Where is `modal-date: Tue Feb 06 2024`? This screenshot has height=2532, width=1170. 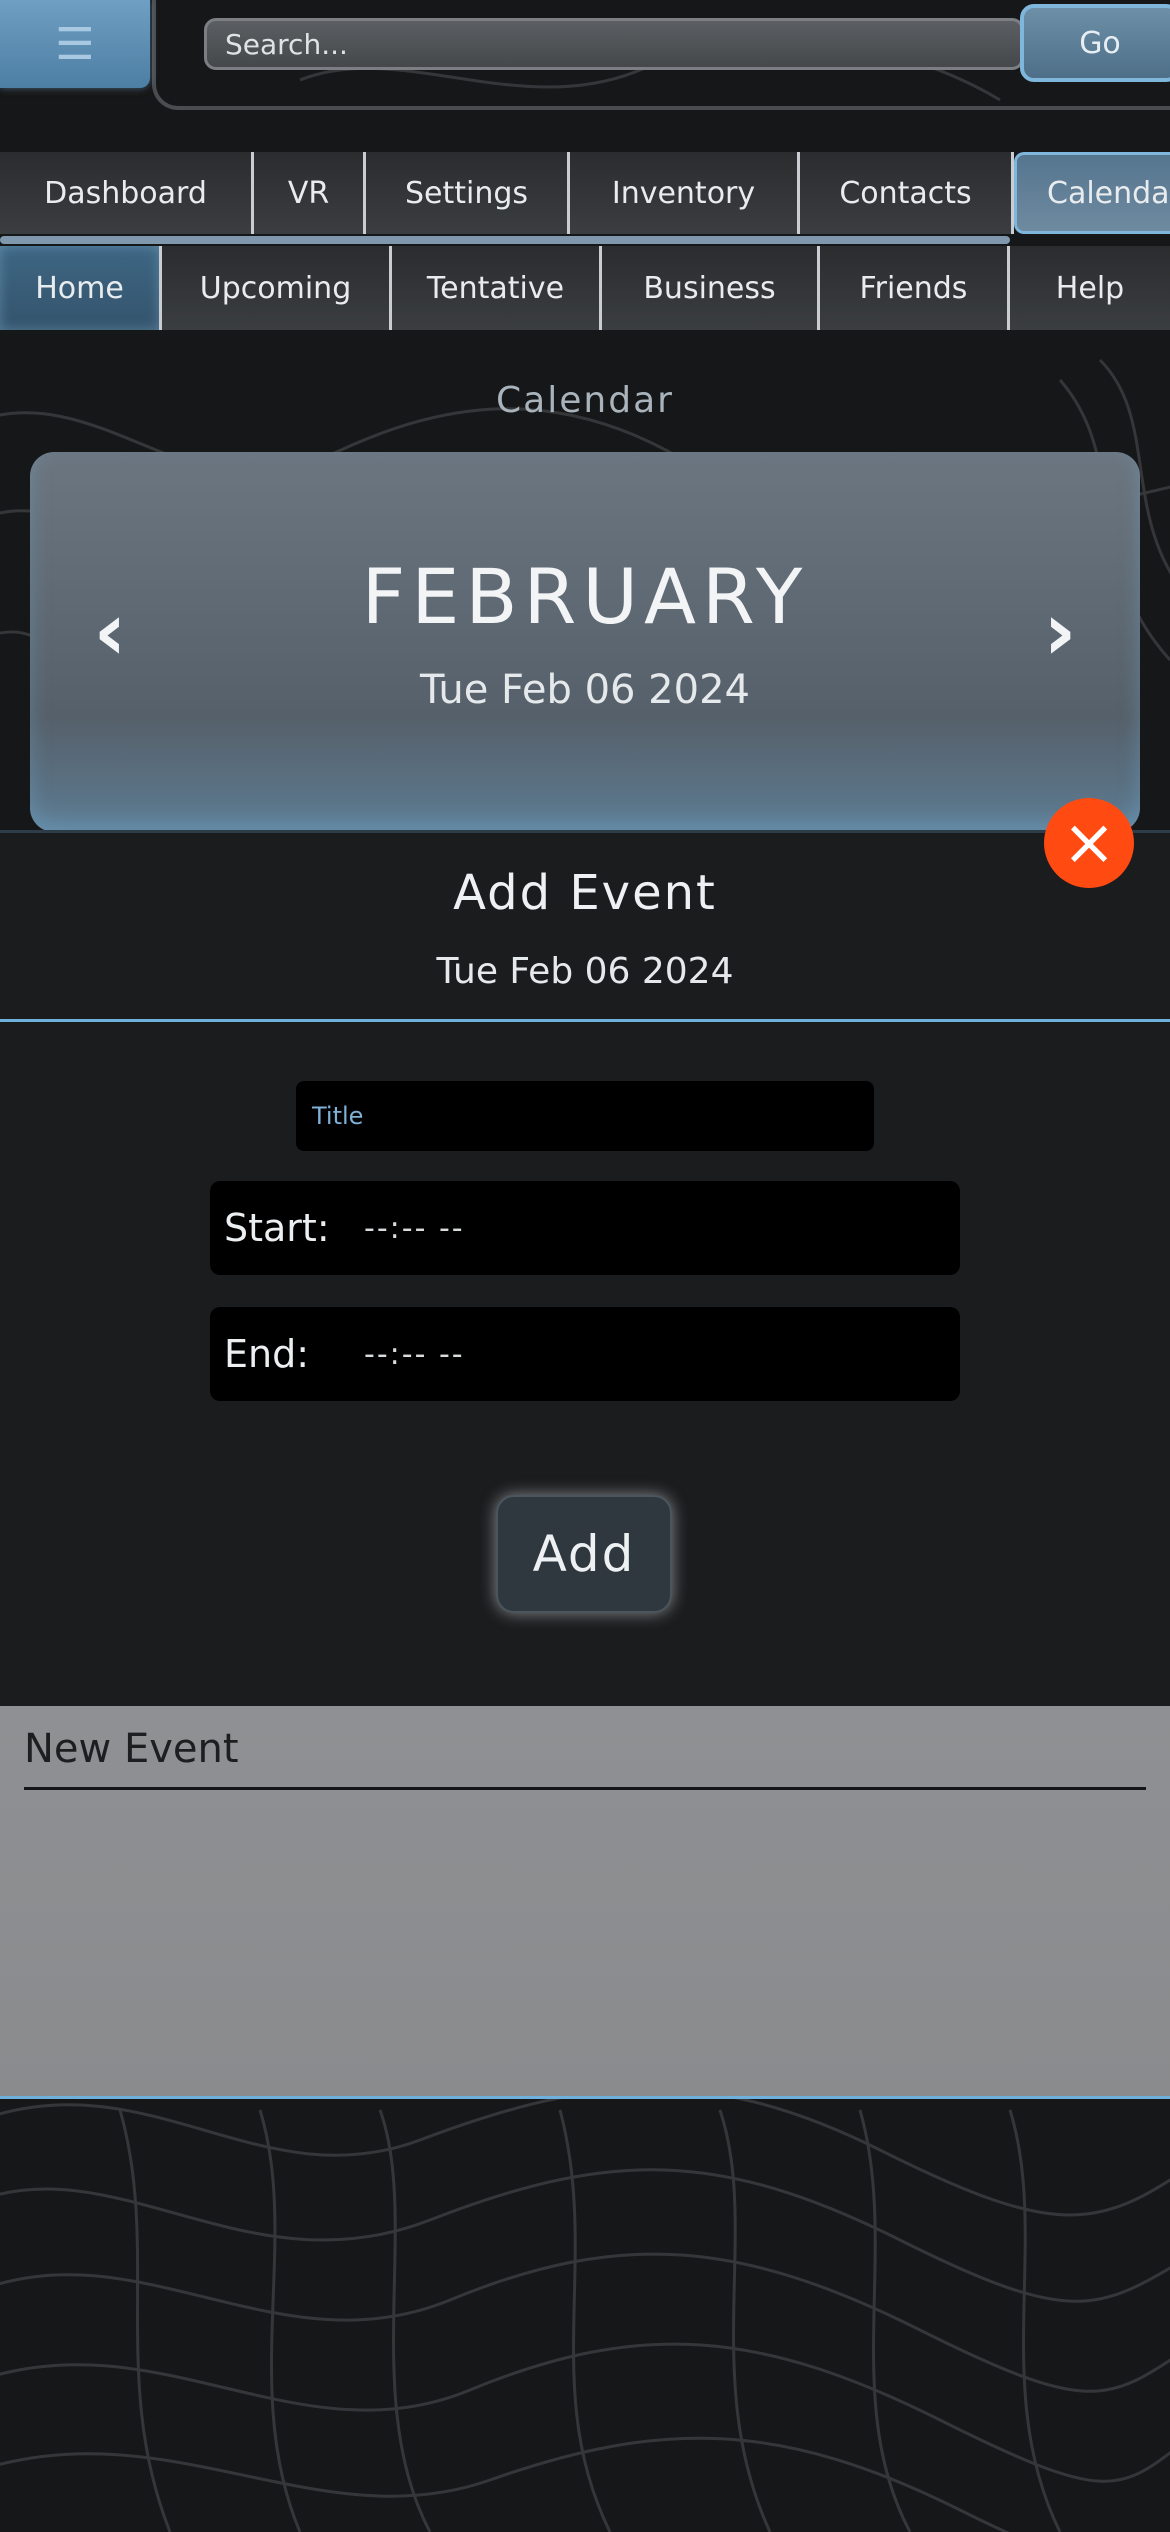 modal-date: Tue Feb 06 2024 is located at coordinates (585, 971).